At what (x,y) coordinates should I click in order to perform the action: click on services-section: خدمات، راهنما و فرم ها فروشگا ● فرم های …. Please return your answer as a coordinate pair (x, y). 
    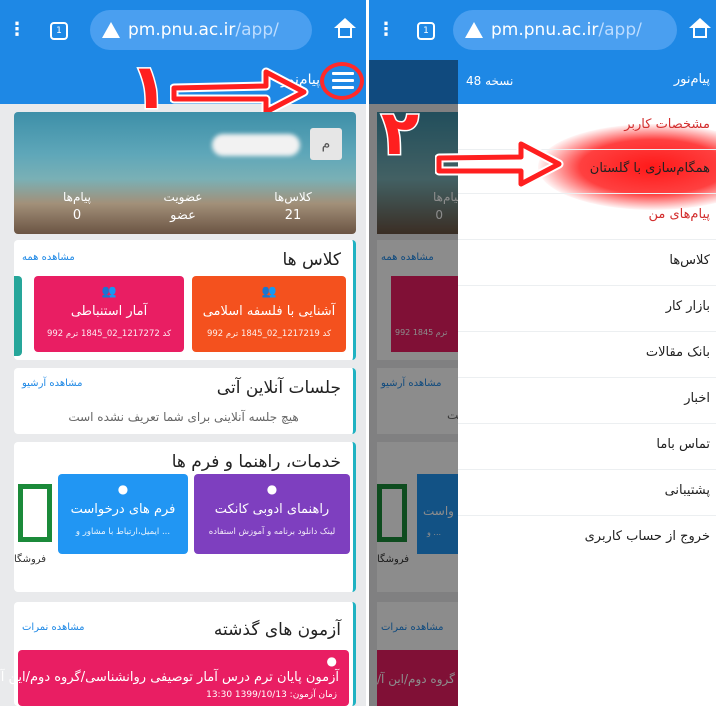
    Looking at the image, I should click on (185, 517).